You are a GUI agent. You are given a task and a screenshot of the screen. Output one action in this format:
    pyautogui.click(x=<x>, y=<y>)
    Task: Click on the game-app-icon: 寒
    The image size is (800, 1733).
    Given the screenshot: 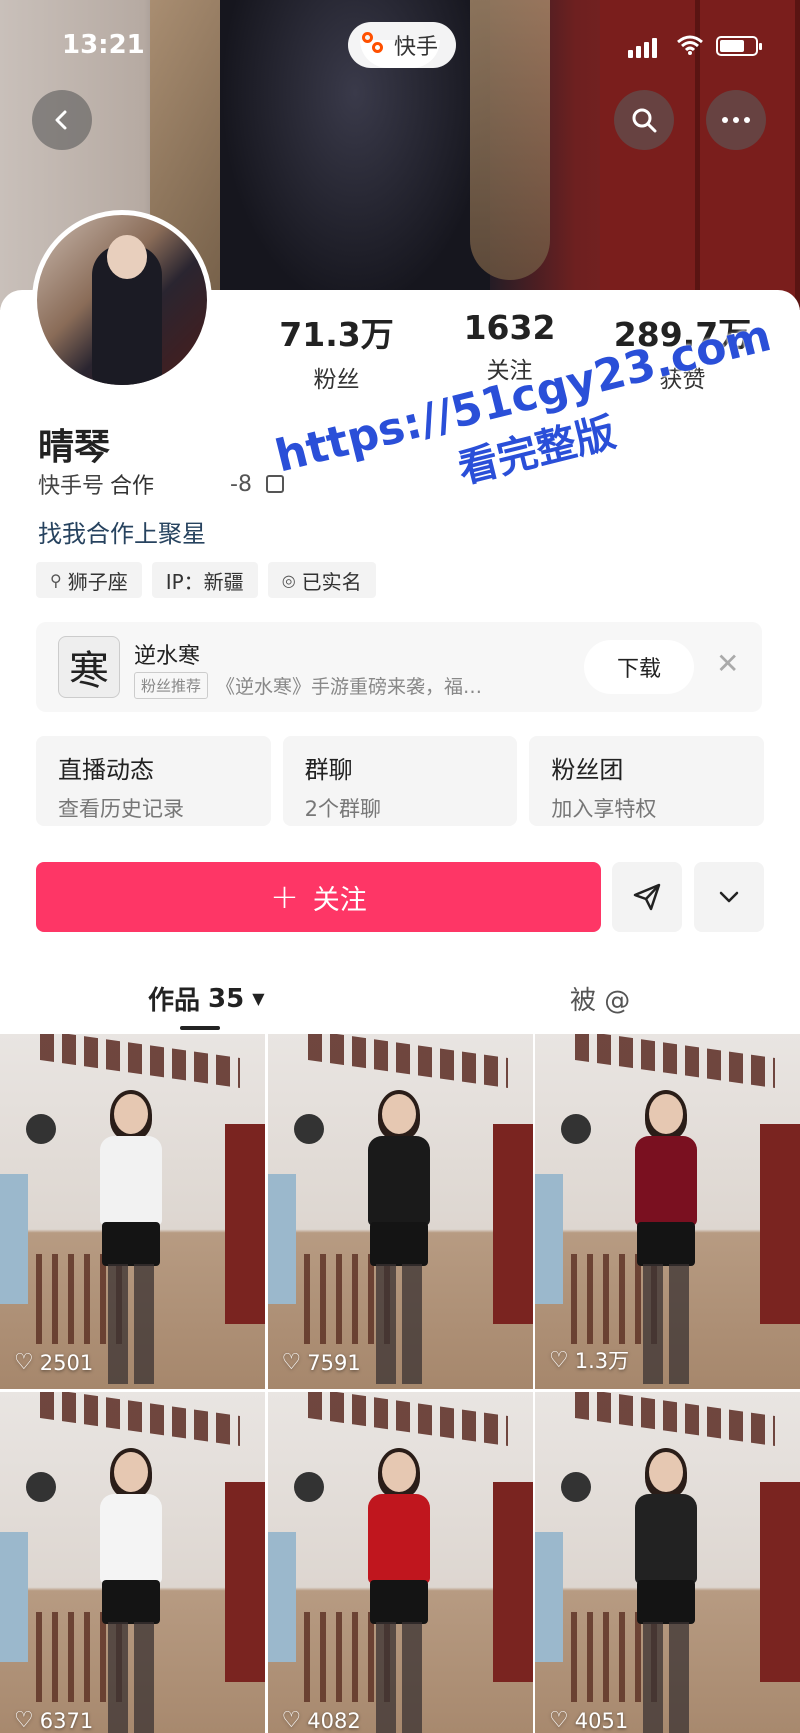 What is the action you would take?
    pyautogui.click(x=89, y=667)
    